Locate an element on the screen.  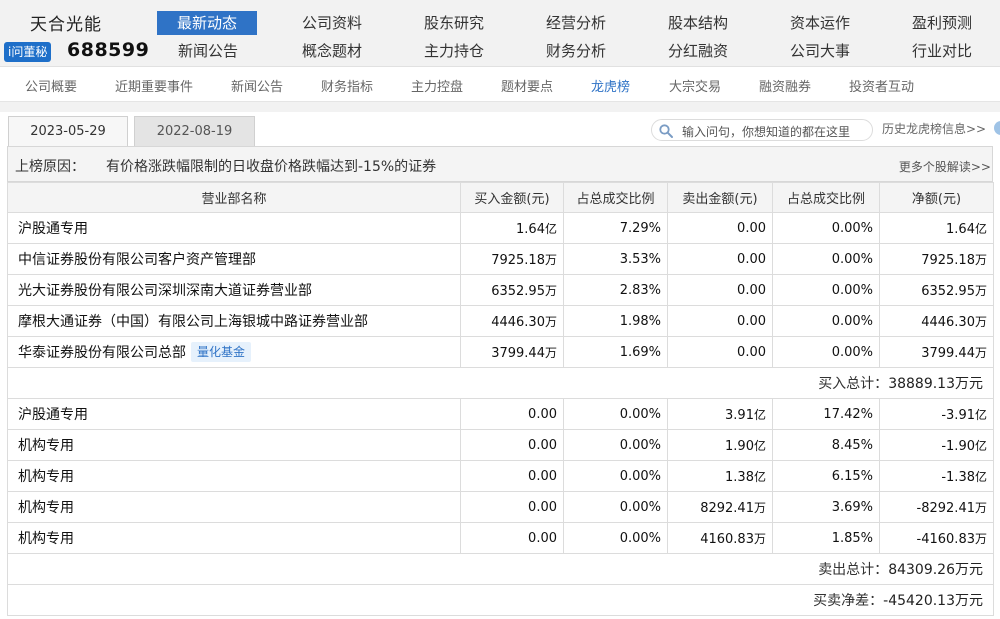
subnav-dragon-tiger: 龙虎榜 is located at coordinates (610, 85).